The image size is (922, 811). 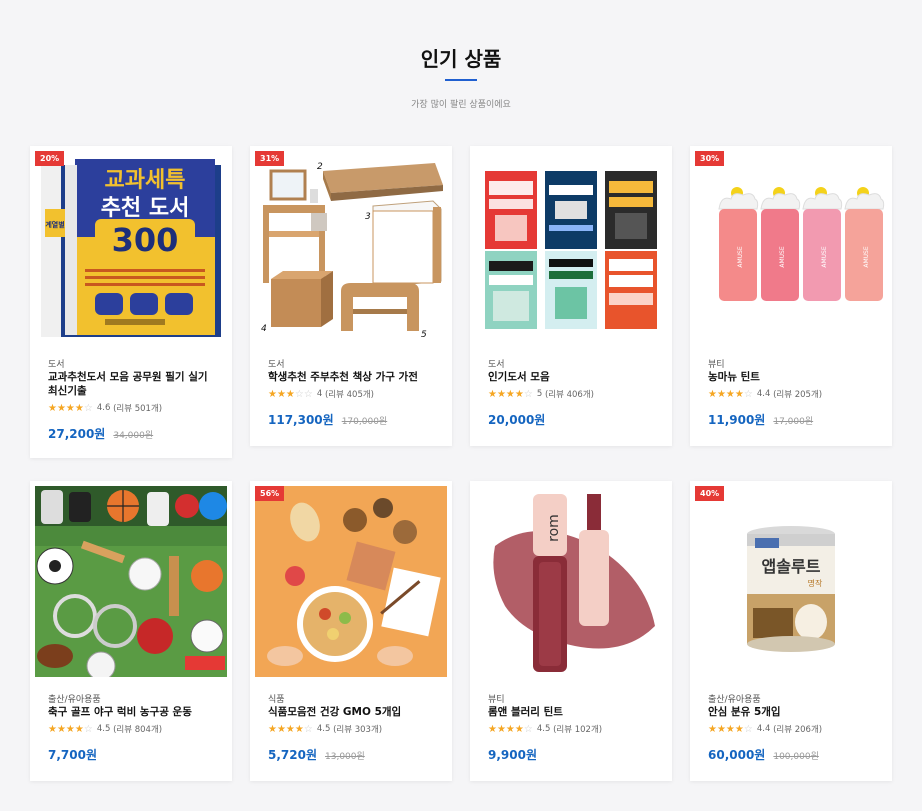 I want to click on sale-price: 7,700원, so click(x=72, y=755).